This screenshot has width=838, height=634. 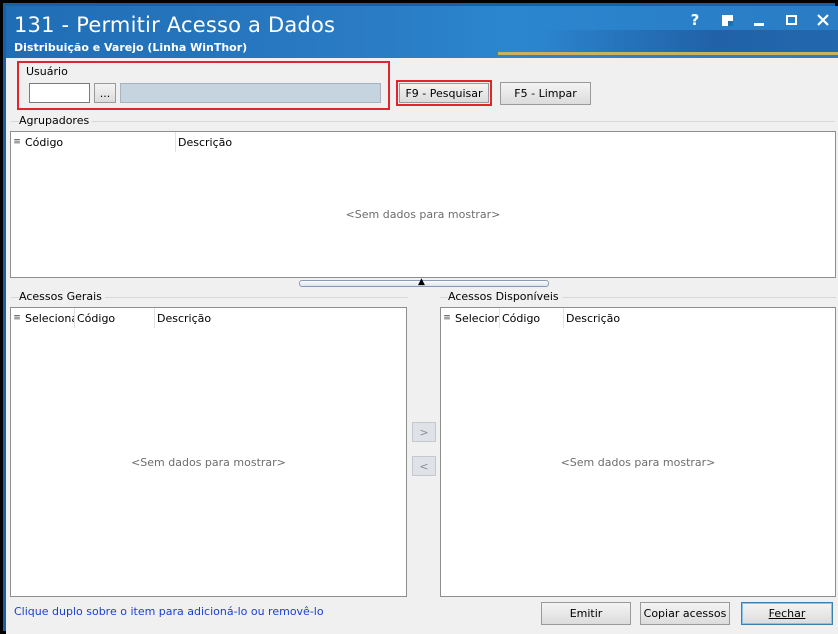 I want to click on user-code-input, so click(x=59, y=93).